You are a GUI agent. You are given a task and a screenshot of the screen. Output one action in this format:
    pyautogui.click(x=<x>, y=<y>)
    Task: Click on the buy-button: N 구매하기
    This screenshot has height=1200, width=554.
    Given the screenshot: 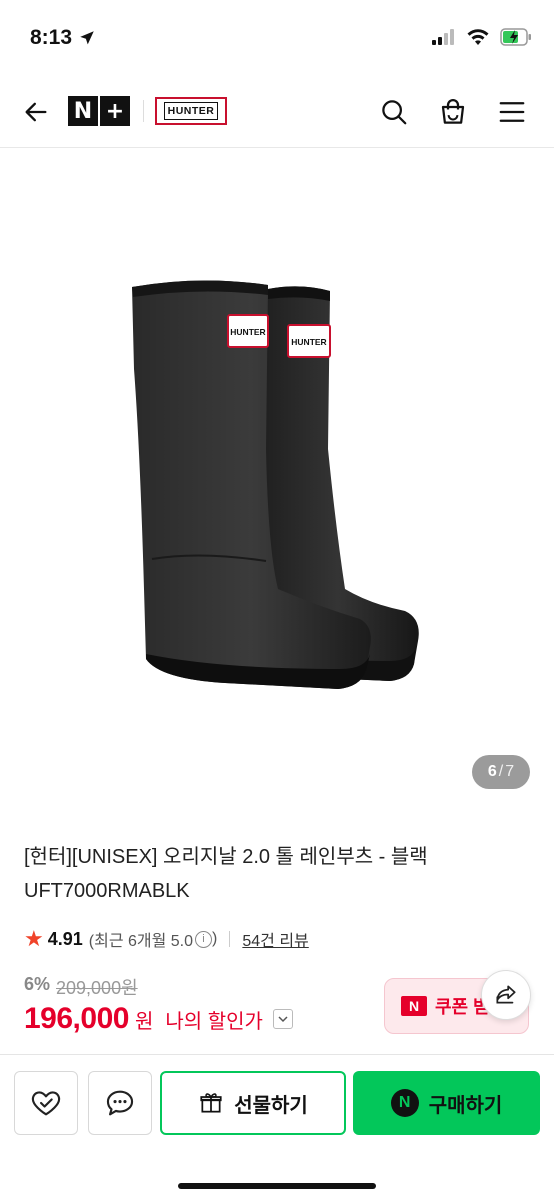 What is the action you would take?
    pyautogui.click(x=446, y=1103)
    